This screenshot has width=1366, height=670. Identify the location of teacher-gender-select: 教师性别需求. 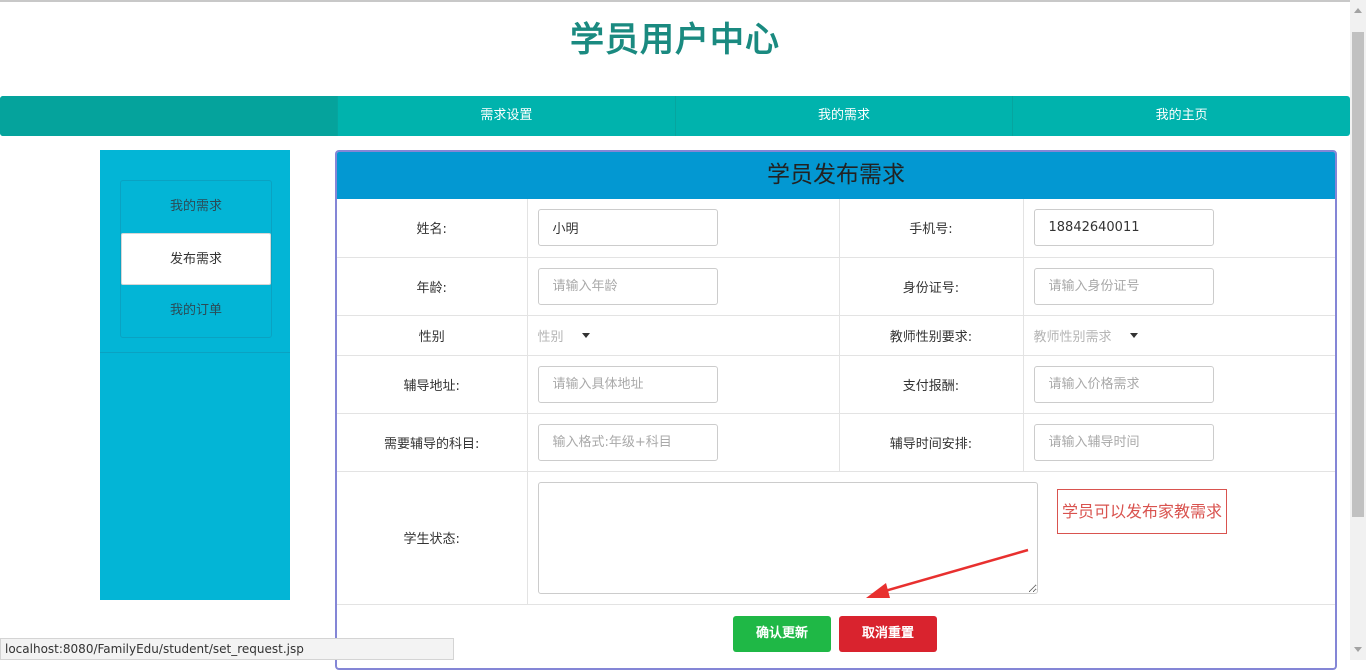
(1086, 335).